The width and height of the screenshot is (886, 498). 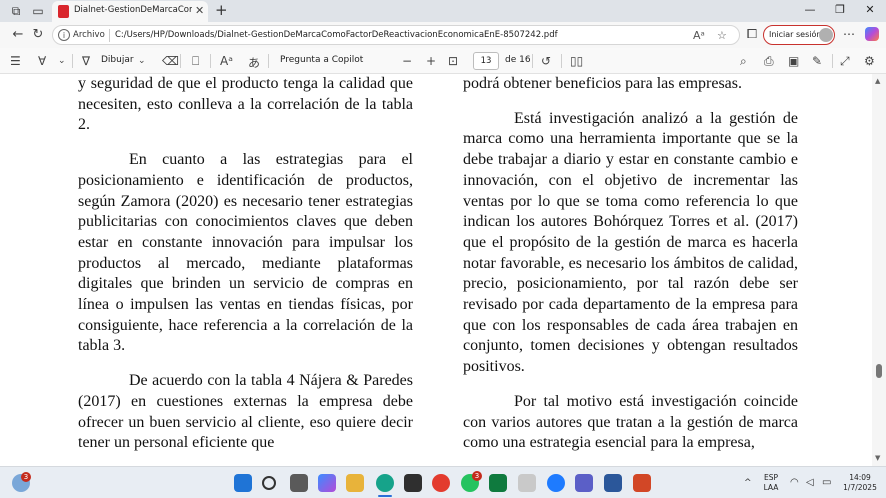 I want to click on save-icon: ▣, so click(x=793, y=61).